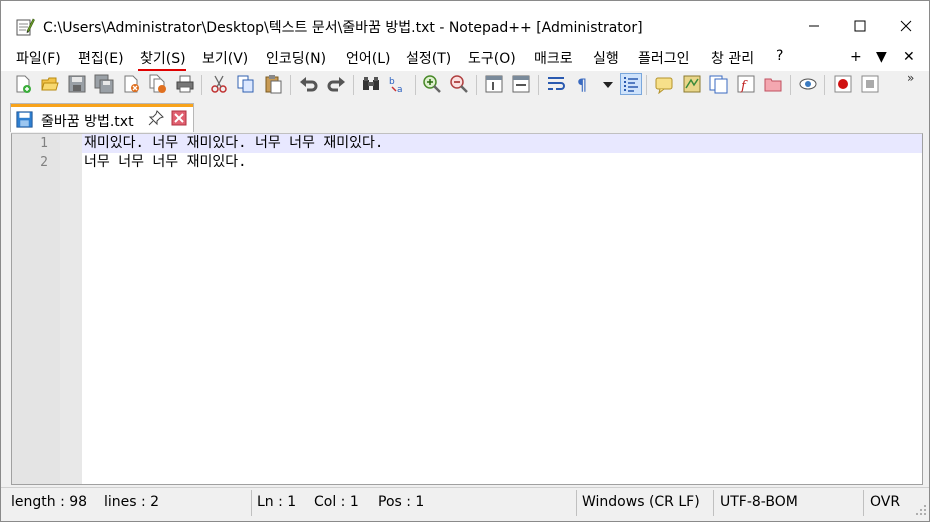  I want to click on zoom-out-icon, so click(459, 84).